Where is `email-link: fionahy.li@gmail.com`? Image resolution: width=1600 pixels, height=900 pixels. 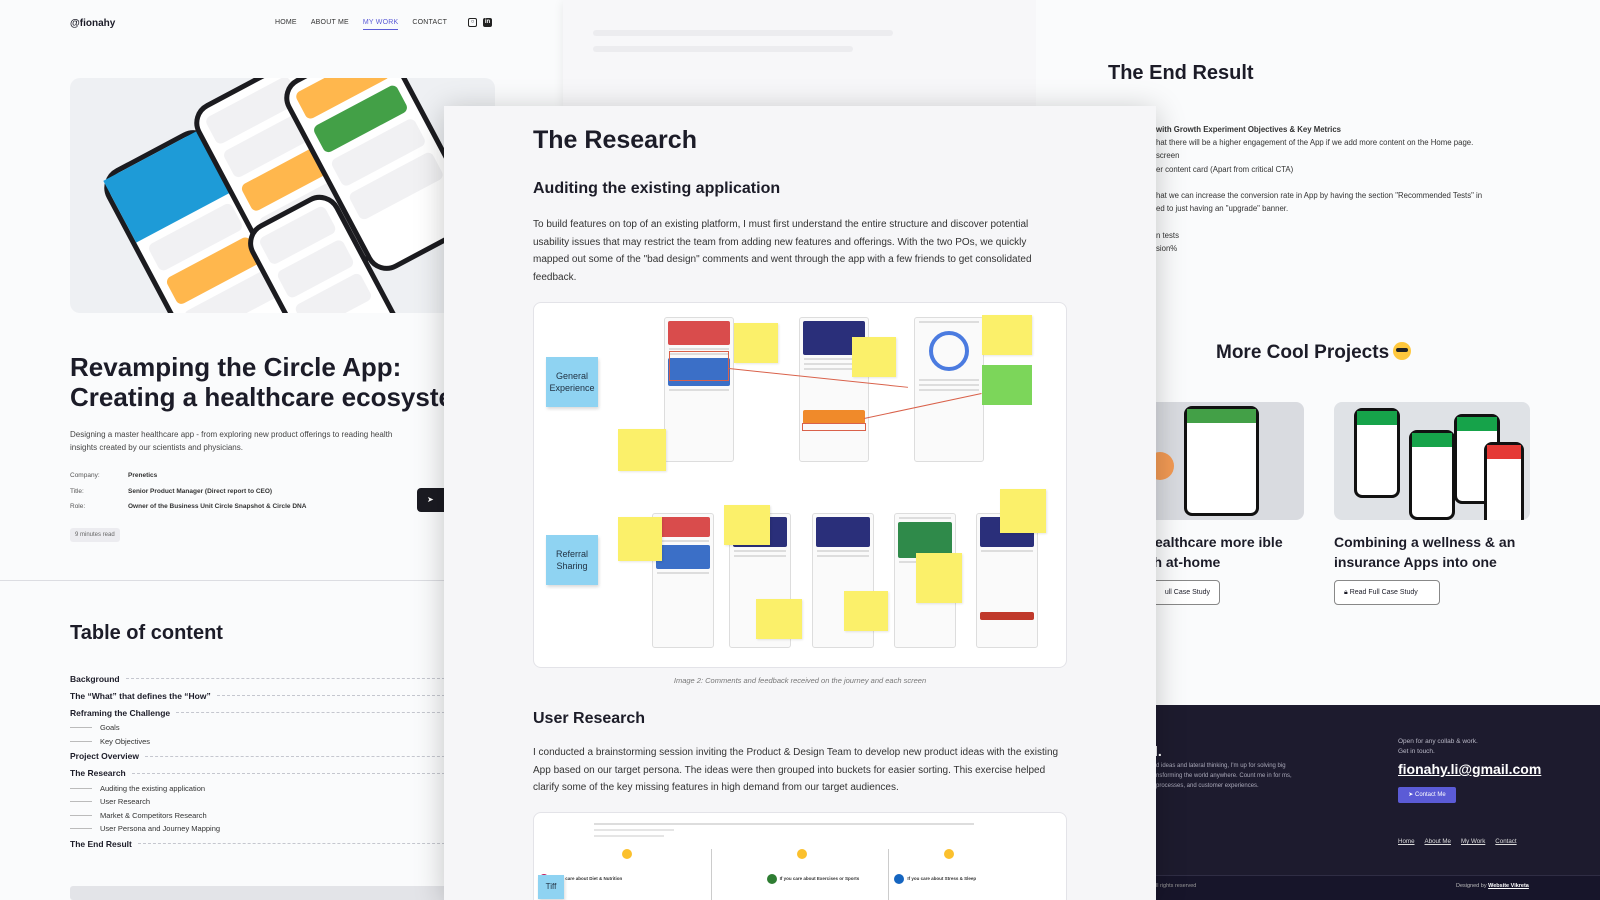 email-link: fionahy.li@gmail.com is located at coordinates (1469, 769).